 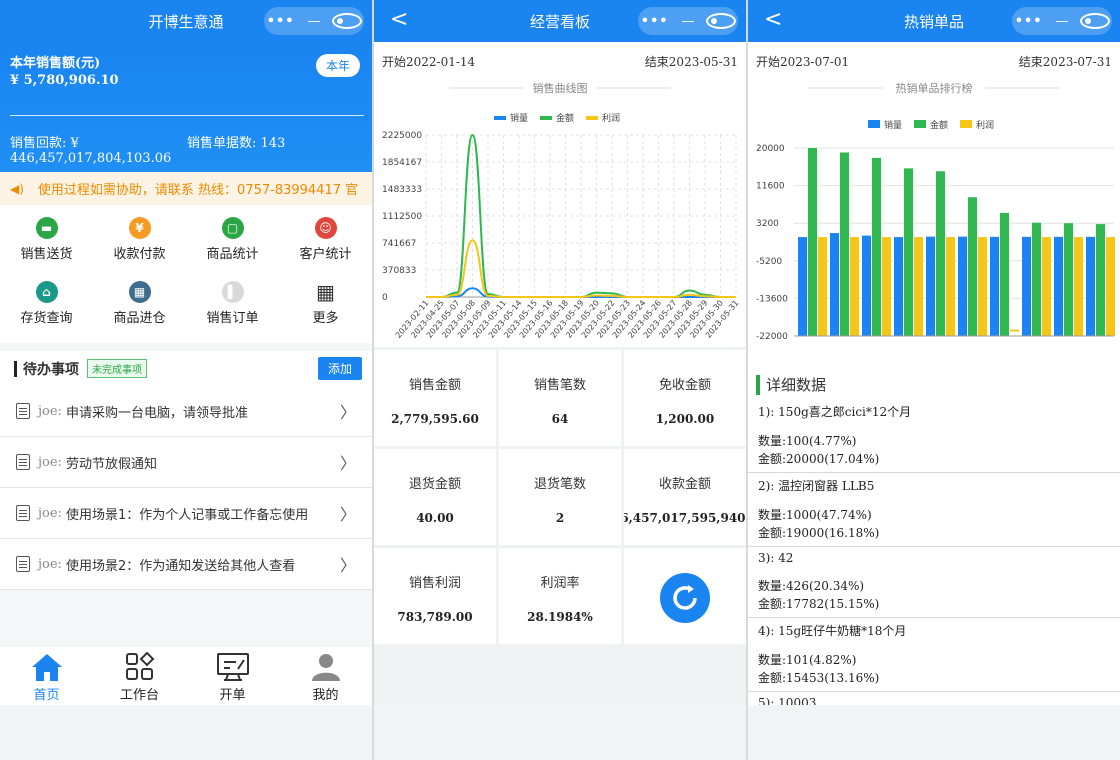 I want to click on warehouse-icon: ⌂, so click(x=46, y=292).